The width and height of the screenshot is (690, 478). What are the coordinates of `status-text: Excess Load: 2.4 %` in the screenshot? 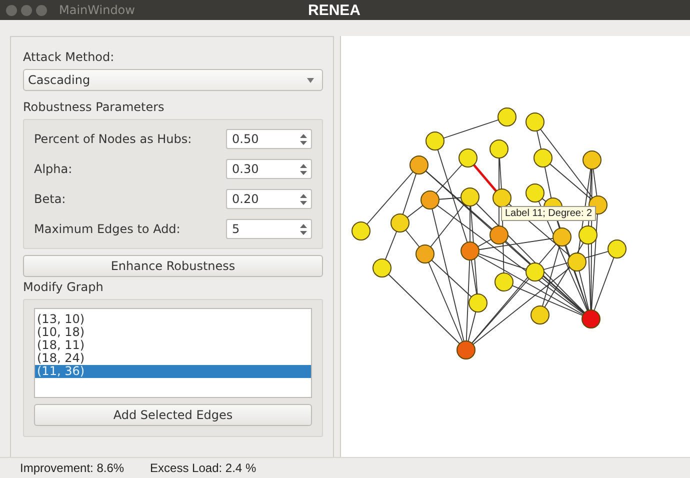 It's located at (203, 468).